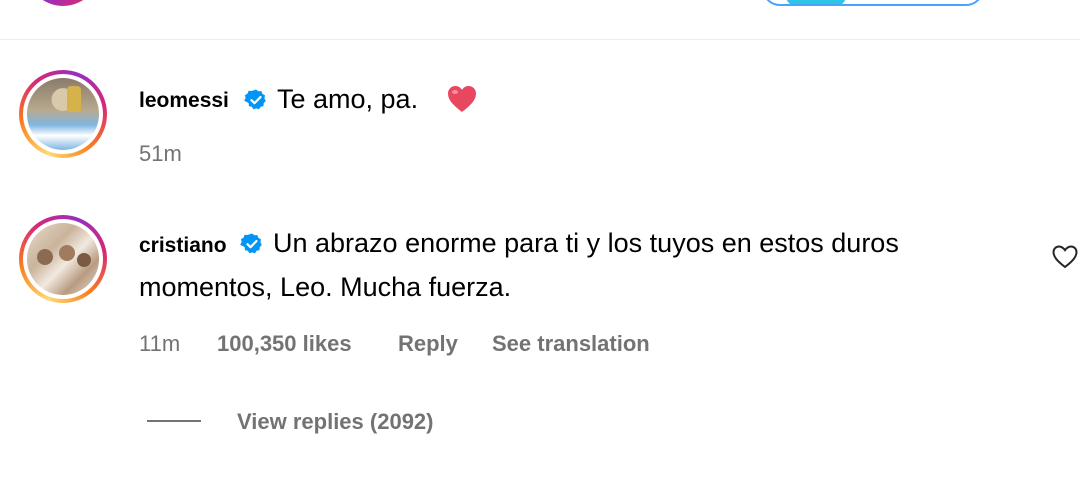 The image size is (1080, 486). What do you see at coordinates (63, 3) in the screenshot?
I see `previous-avatar` at bounding box center [63, 3].